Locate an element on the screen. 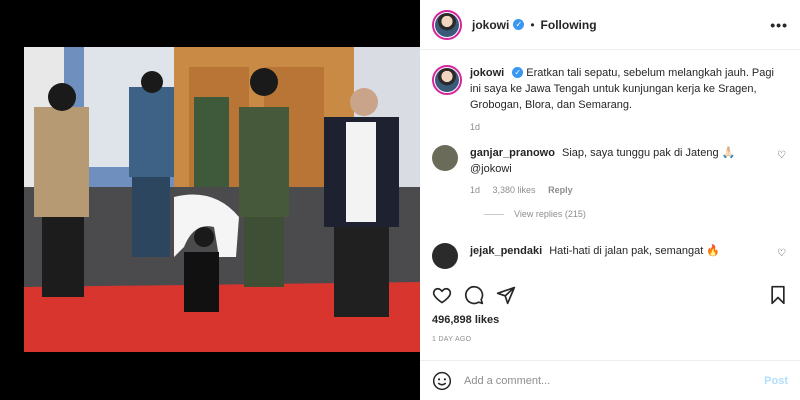 The width and height of the screenshot is (800, 400). post-actions is located at coordinates (610, 295).